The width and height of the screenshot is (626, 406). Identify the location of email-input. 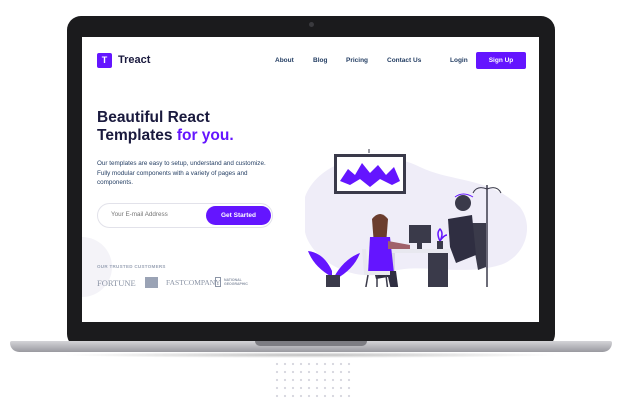
(156, 214).